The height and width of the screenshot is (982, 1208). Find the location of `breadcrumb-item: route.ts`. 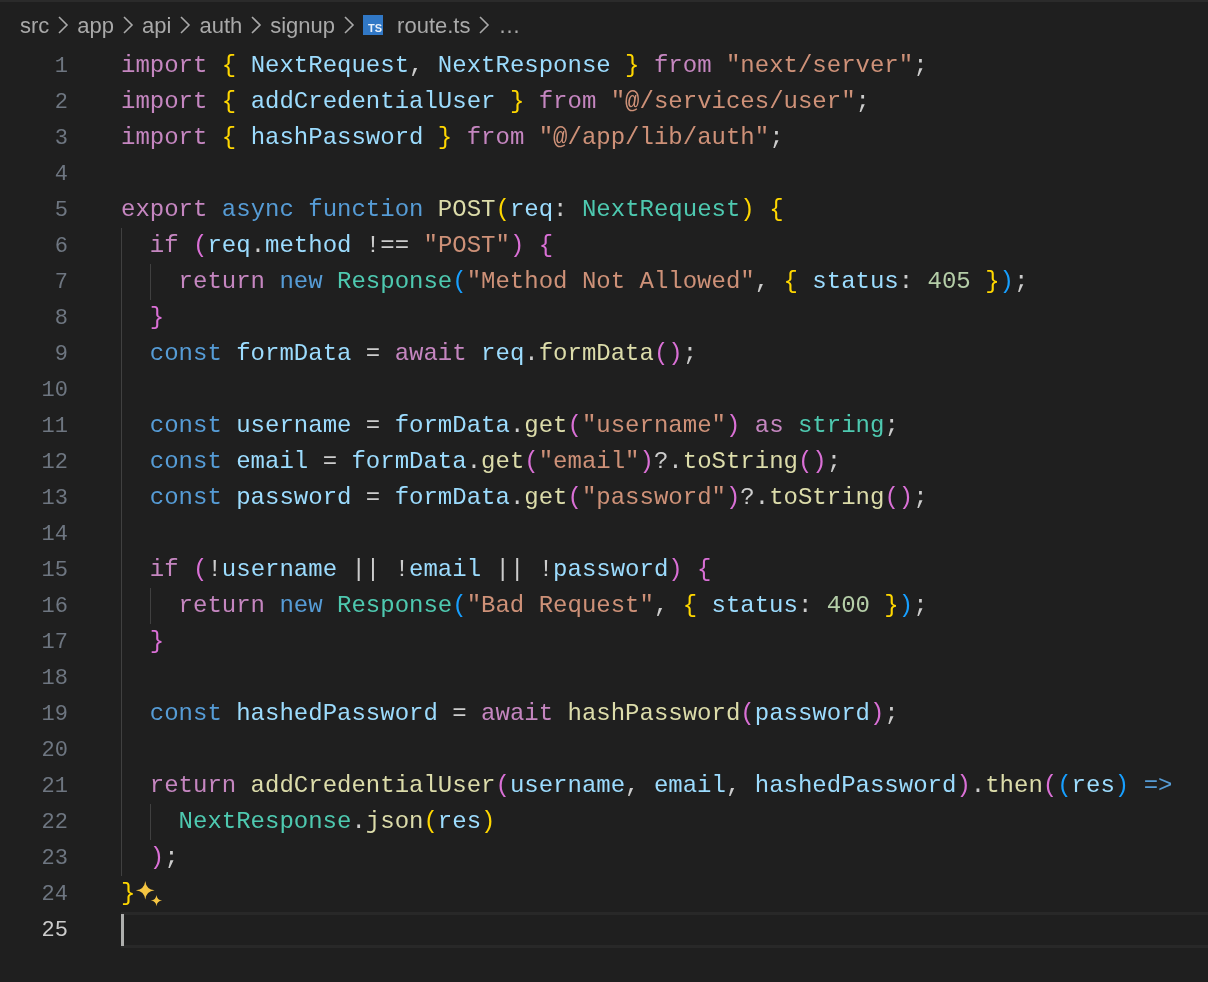

breadcrumb-item: route.ts is located at coordinates (434, 25).